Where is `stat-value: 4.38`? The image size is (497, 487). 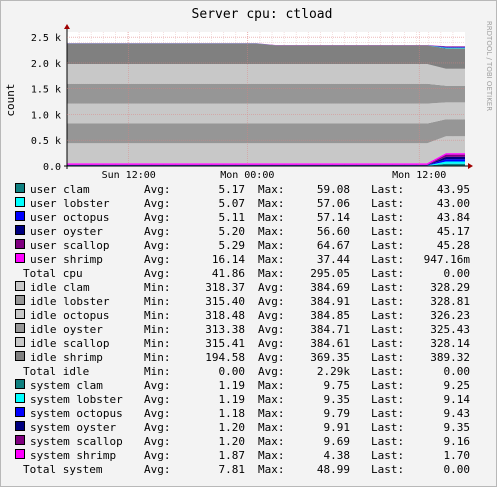
stat-value: 4.38 is located at coordinates (337, 455).